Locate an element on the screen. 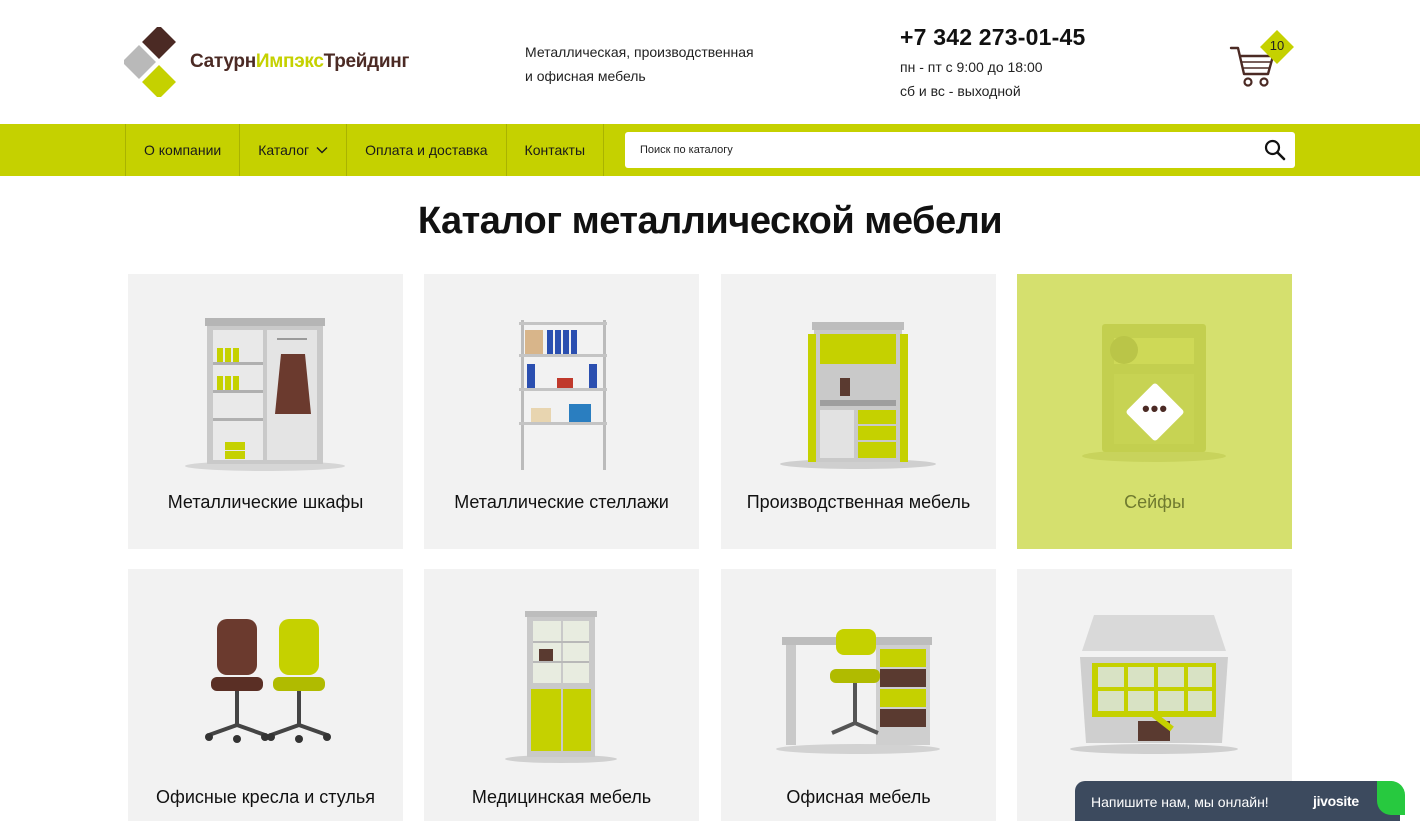 This screenshot has width=1420, height=821. category-card-metal-shelving: Металлические стеллажи is located at coordinates (561, 411).